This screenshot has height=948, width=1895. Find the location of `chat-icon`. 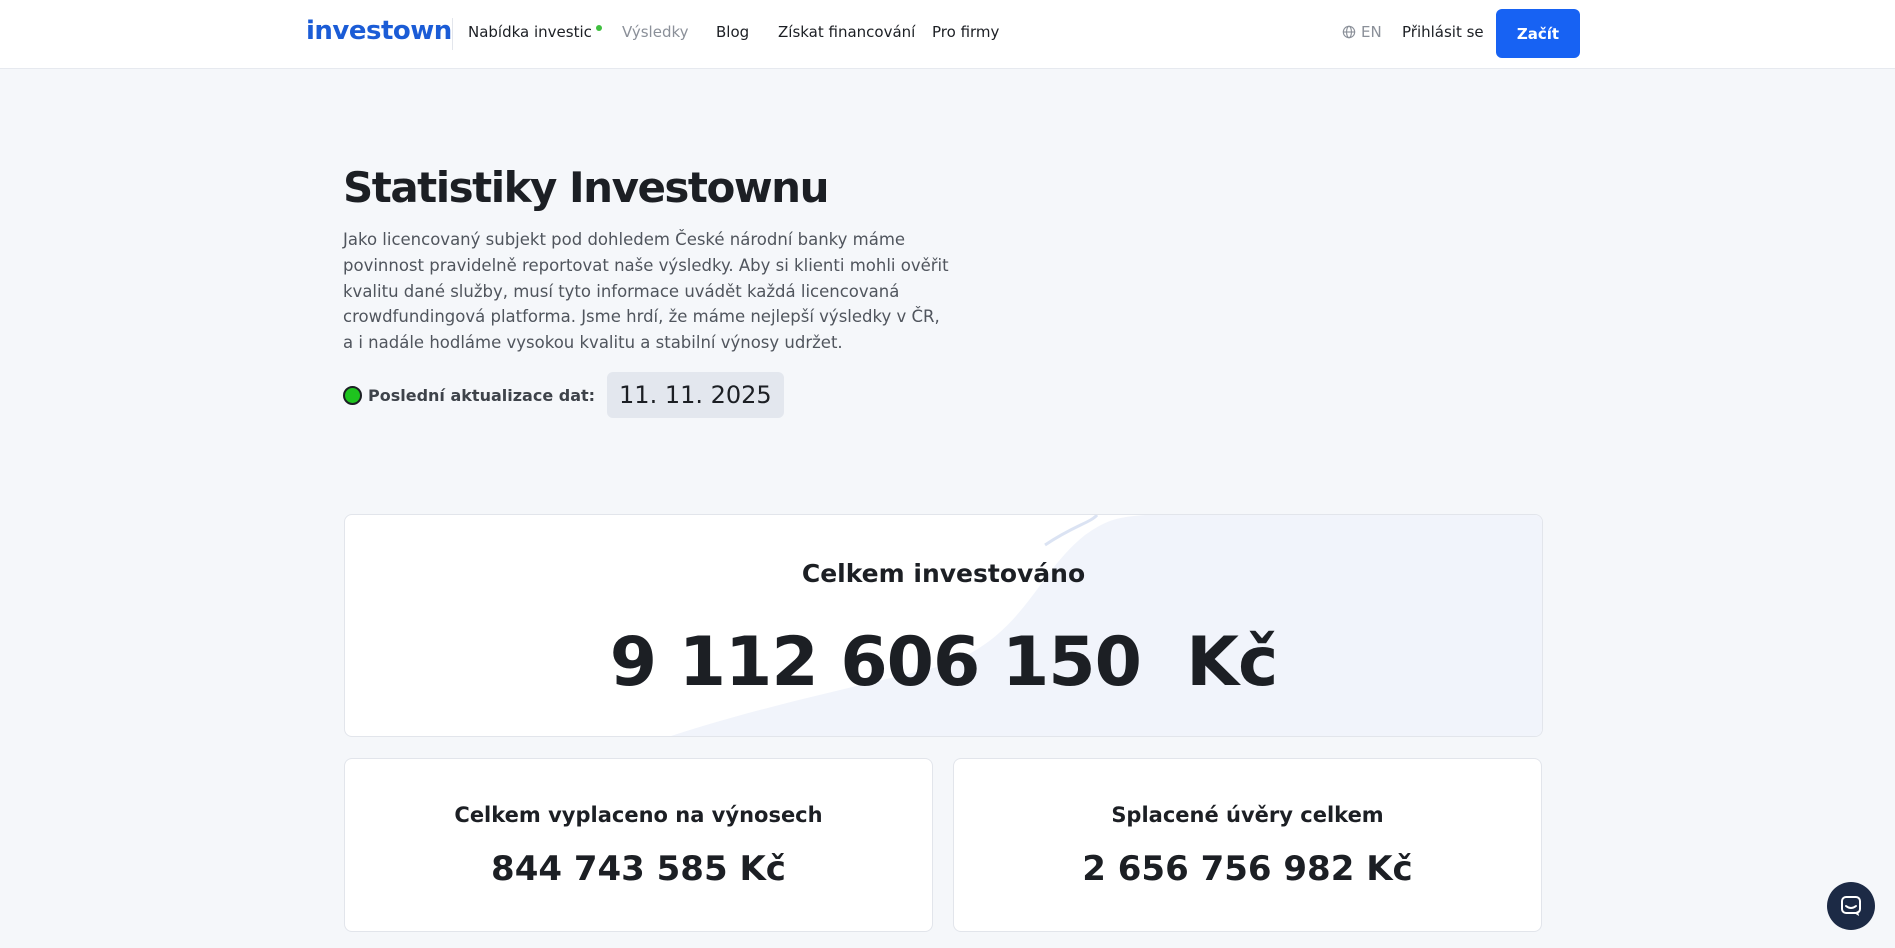

chat-icon is located at coordinates (1851, 906).